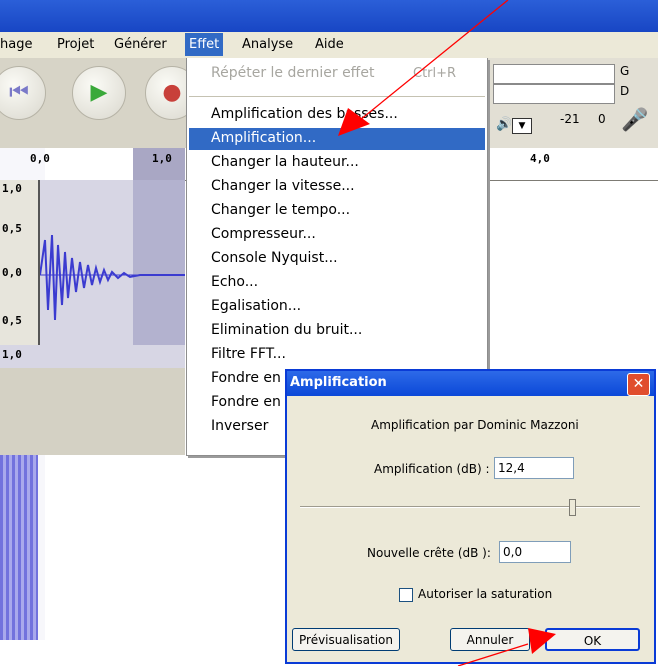 The height and width of the screenshot is (666, 658). I want to click on play-button: ▶, so click(99, 93).